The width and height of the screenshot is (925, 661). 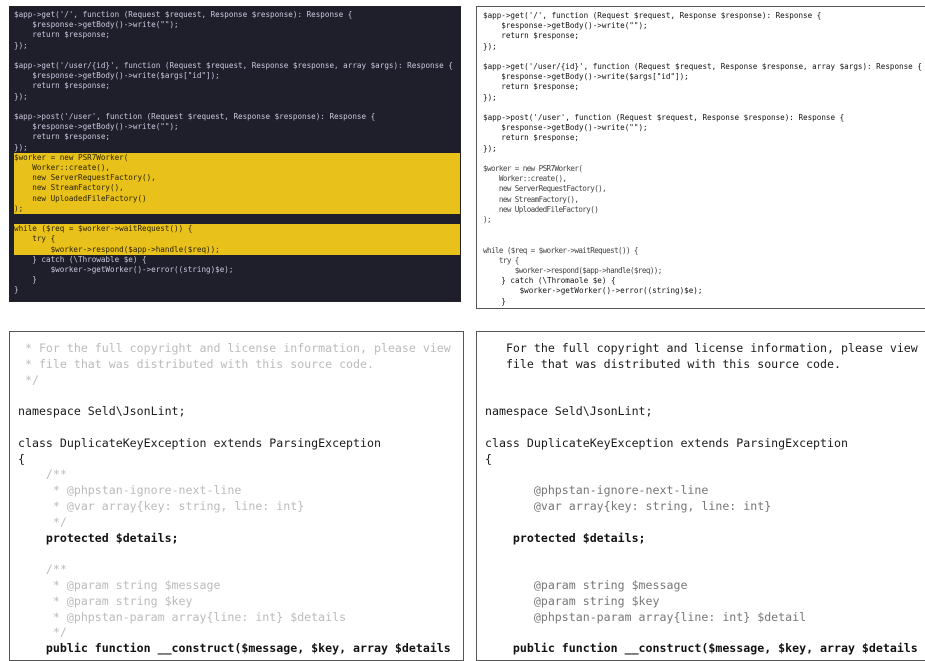 I want to click on code-line-garbled: Worker::create(),, so click(x=525, y=179).